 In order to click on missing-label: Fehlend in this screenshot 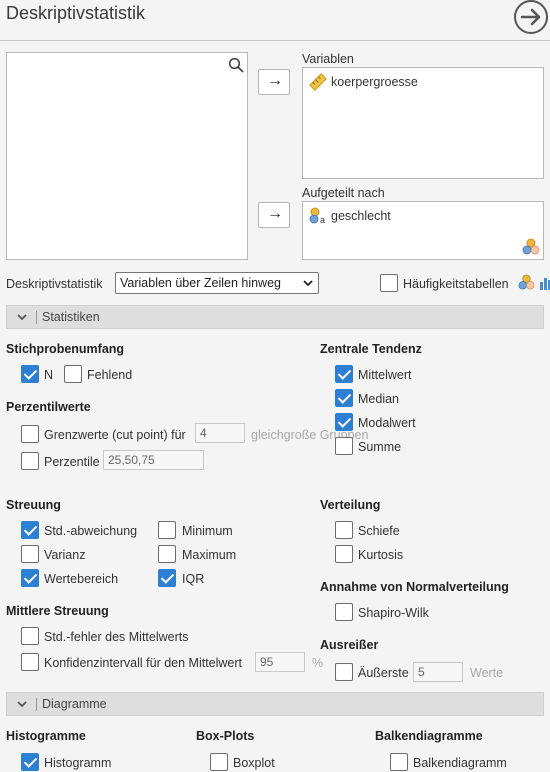, I will do `click(110, 375)`.